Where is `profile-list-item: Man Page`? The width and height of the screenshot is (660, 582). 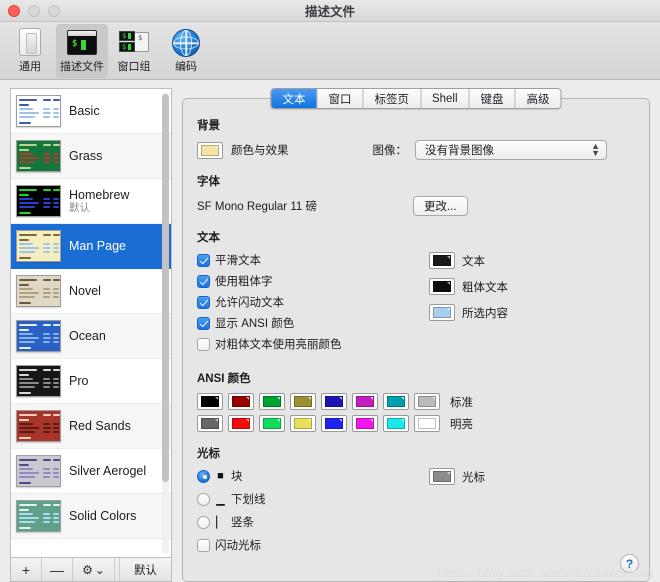
profile-list-item: Man Page is located at coordinates (91, 246).